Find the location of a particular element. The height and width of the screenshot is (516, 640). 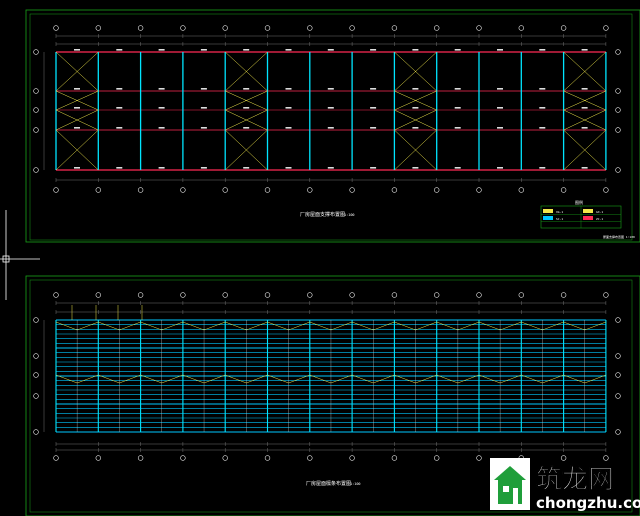

legend-title: 图例 is located at coordinates (579, 202).